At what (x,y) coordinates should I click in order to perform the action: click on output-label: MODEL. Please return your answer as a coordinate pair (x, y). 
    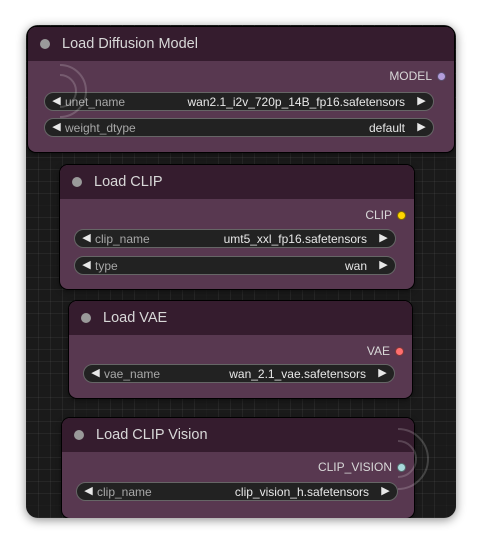
    Looking at the image, I should click on (410, 76).